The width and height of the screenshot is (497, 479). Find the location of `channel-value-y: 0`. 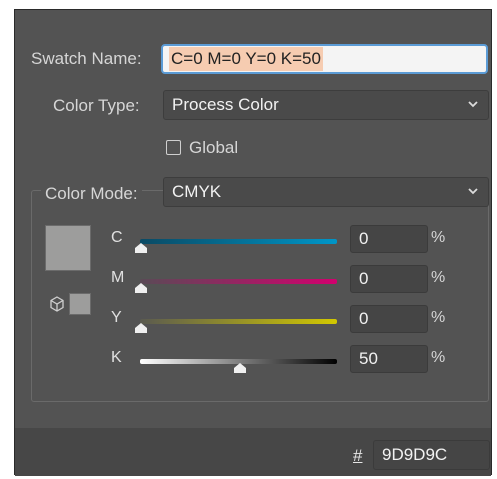

channel-value-y: 0 is located at coordinates (364, 318).